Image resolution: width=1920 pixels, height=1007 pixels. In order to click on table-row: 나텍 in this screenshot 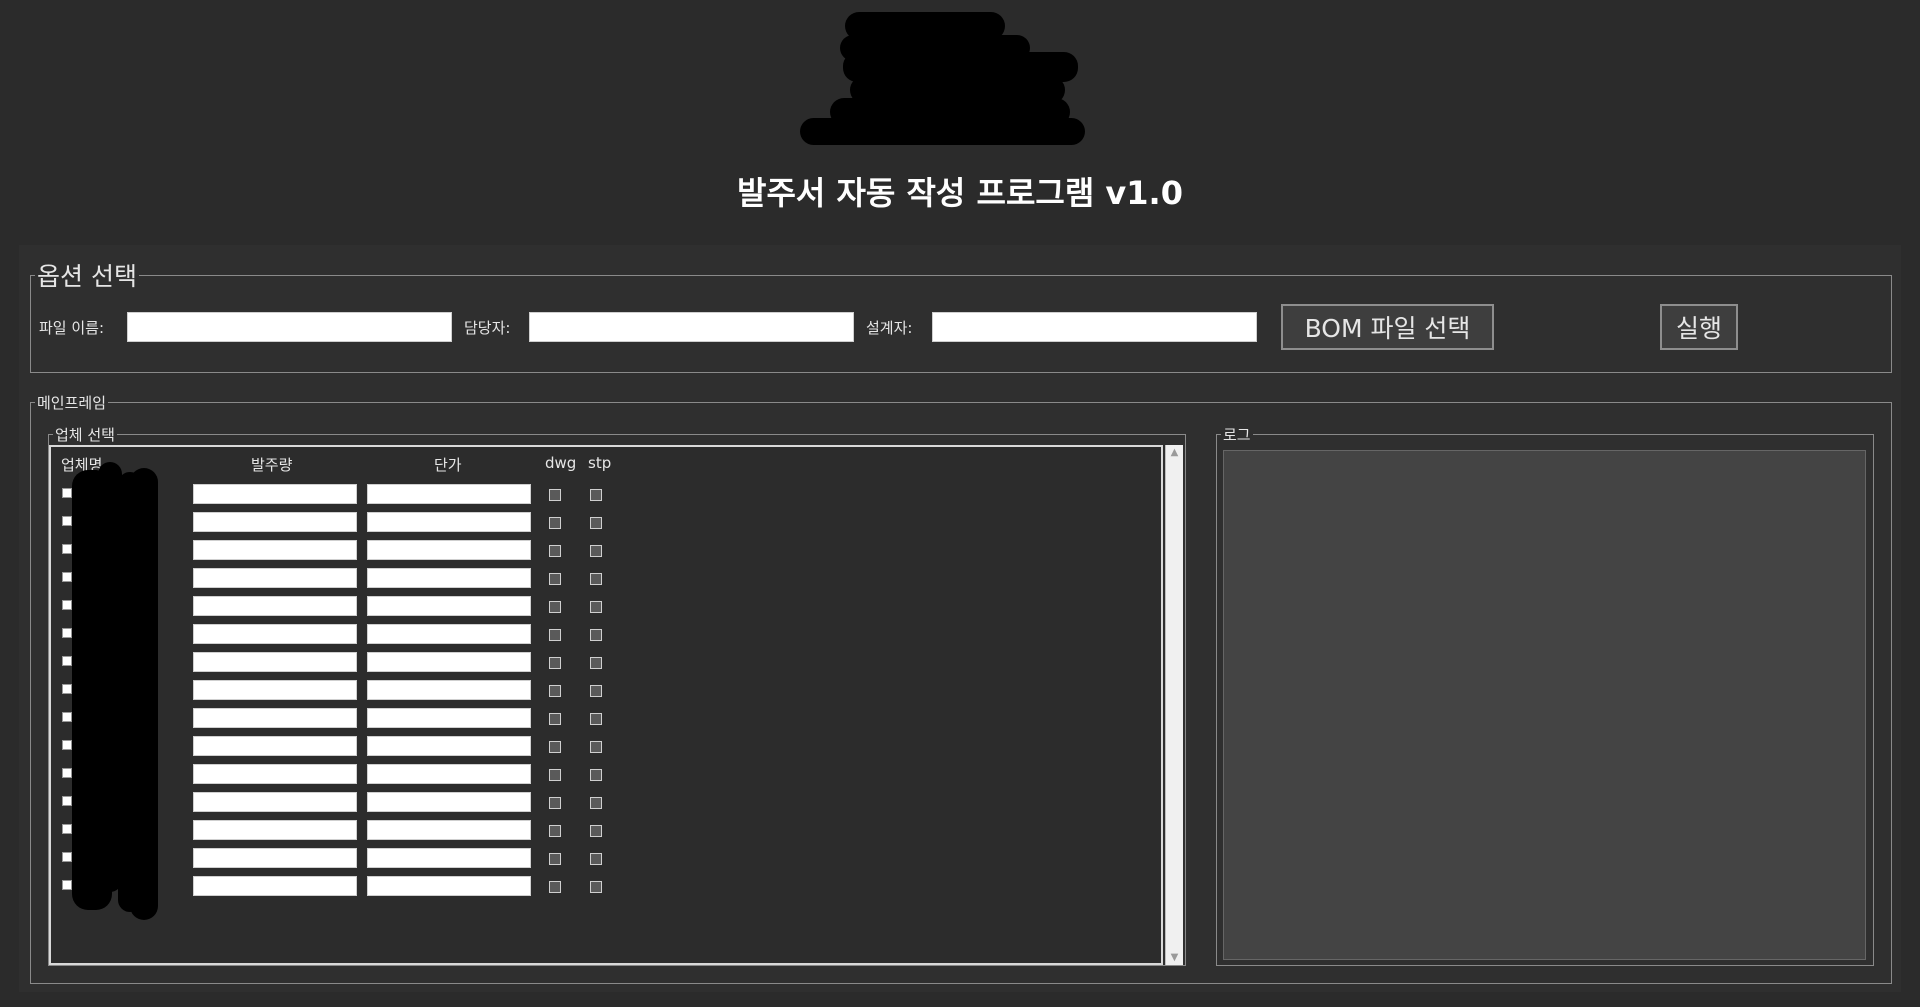, I will do `click(606, 718)`.